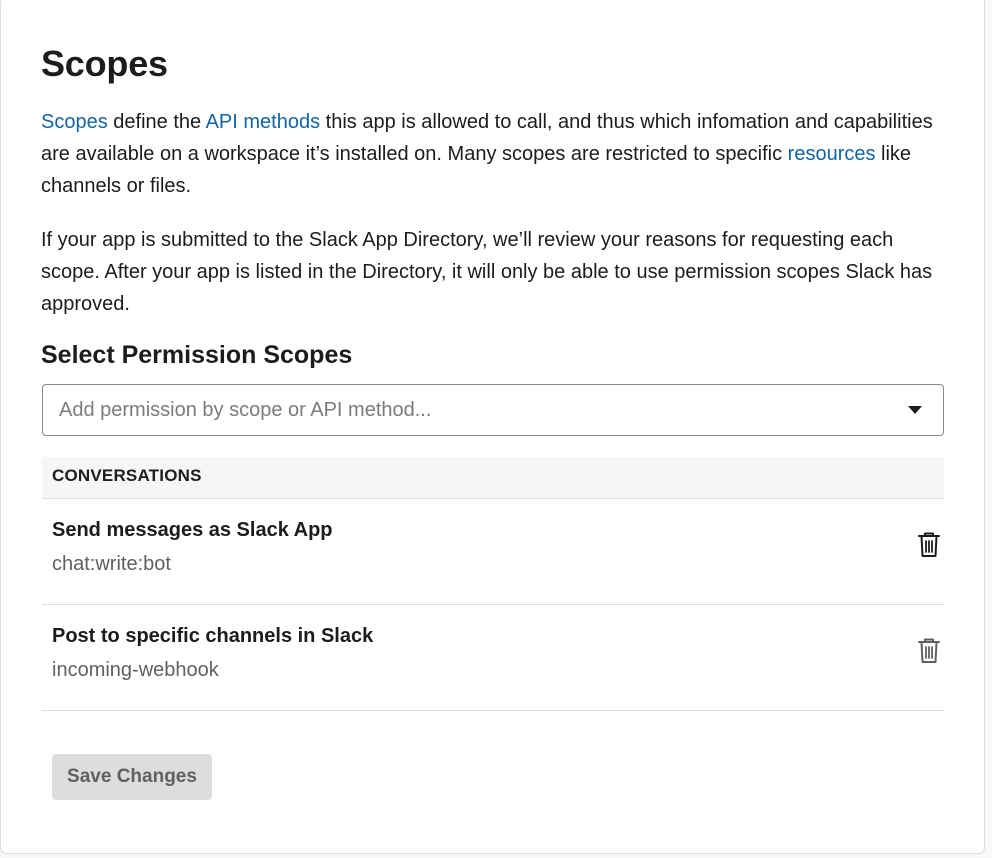 The height and width of the screenshot is (858, 992). Describe the element at coordinates (832, 154) in the screenshot. I see `resources-link: resources` at that location.